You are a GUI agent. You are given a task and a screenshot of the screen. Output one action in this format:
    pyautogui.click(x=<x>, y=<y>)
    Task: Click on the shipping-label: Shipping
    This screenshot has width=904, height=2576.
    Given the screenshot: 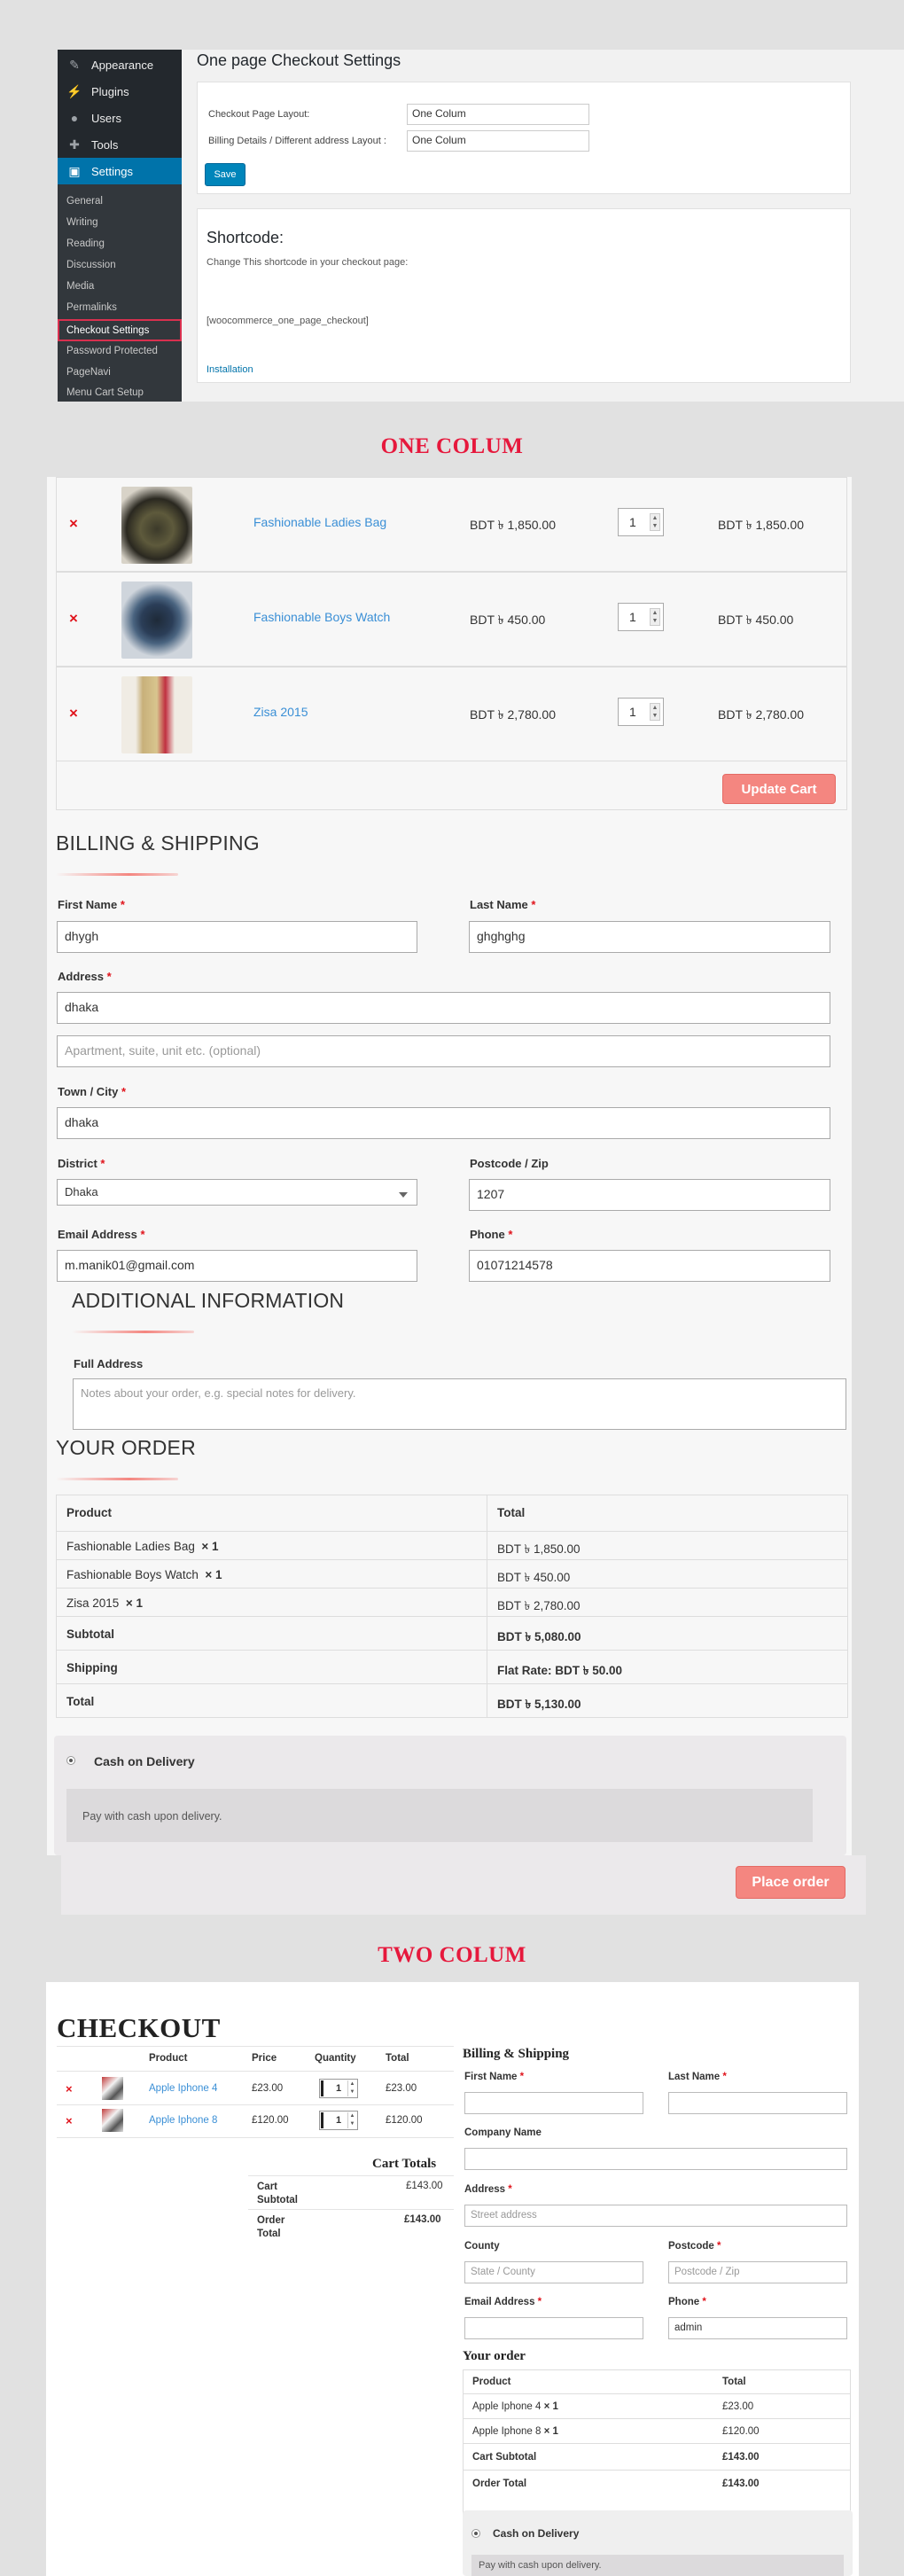 What is the action you would take?
    pyautogui.click(x=92, y=1667)
    